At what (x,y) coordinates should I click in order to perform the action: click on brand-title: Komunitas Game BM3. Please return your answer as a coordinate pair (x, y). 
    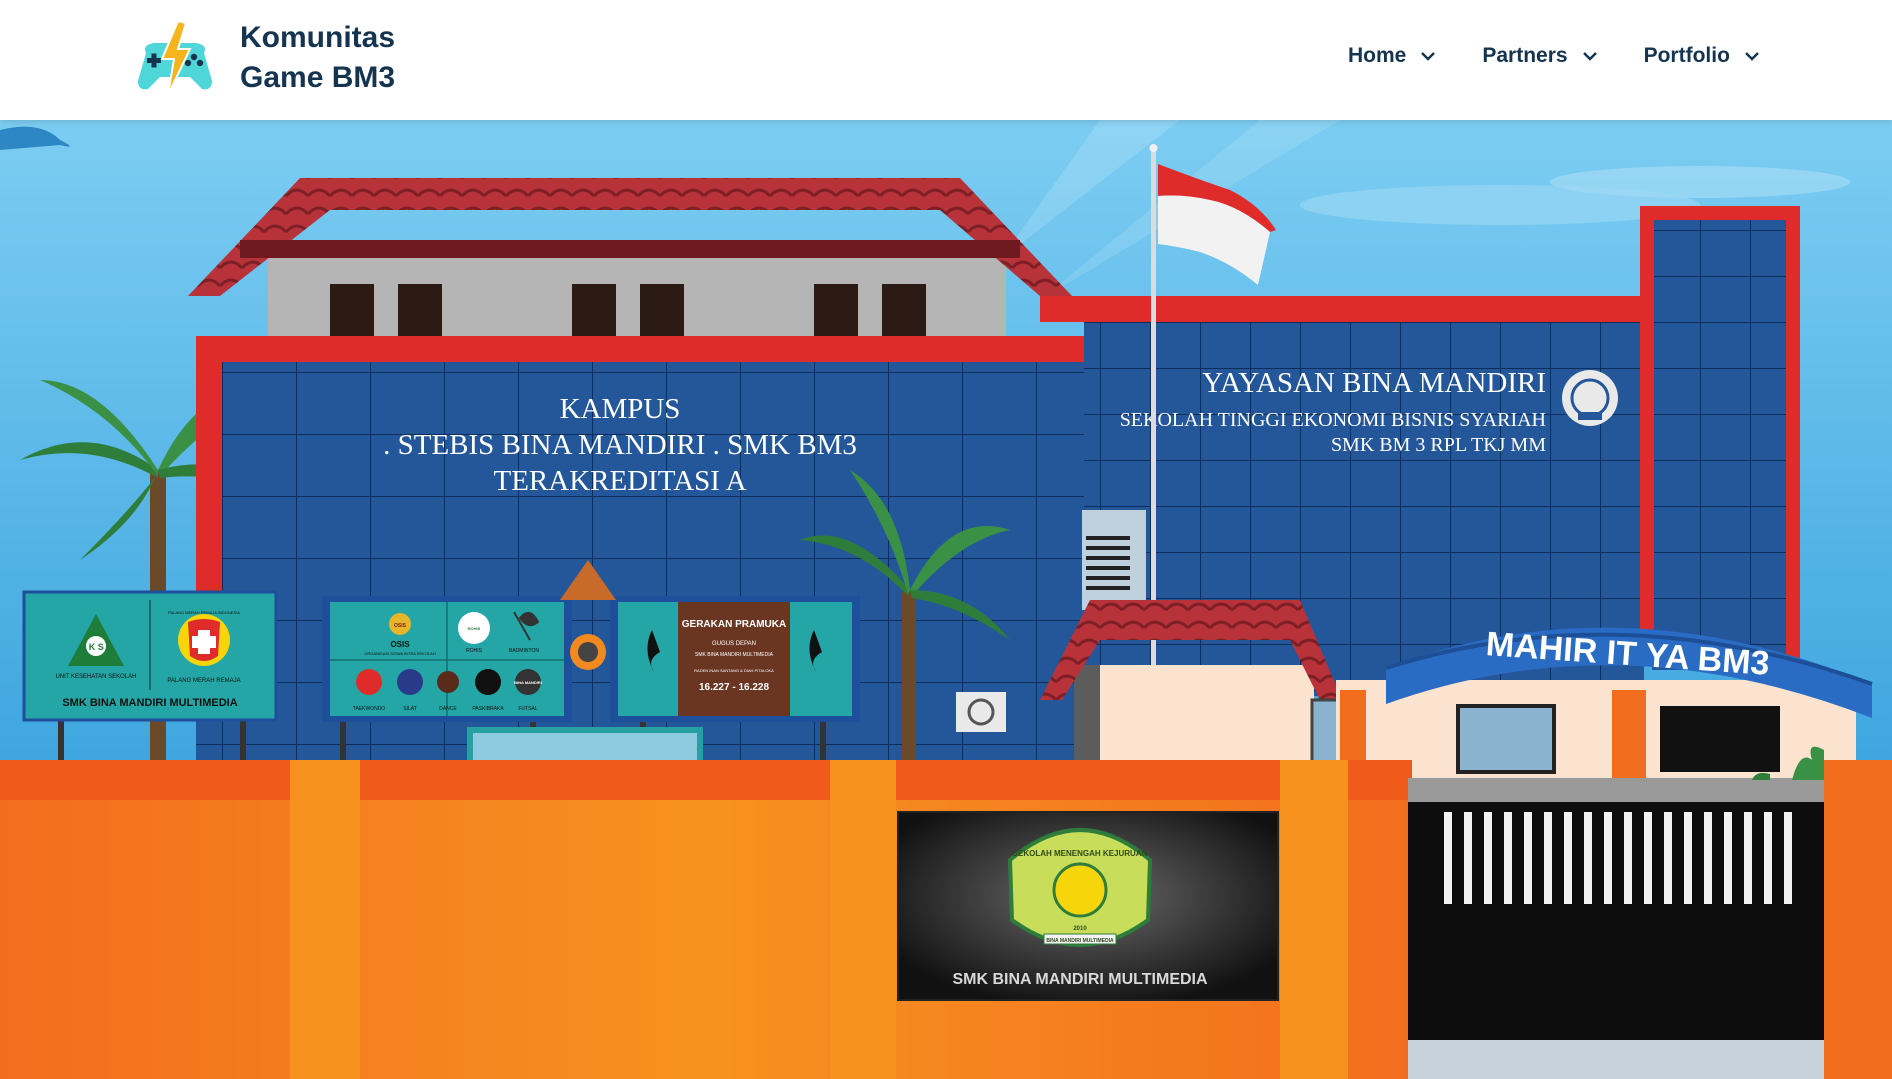
    Looking at the image, I should click on (340, 58).